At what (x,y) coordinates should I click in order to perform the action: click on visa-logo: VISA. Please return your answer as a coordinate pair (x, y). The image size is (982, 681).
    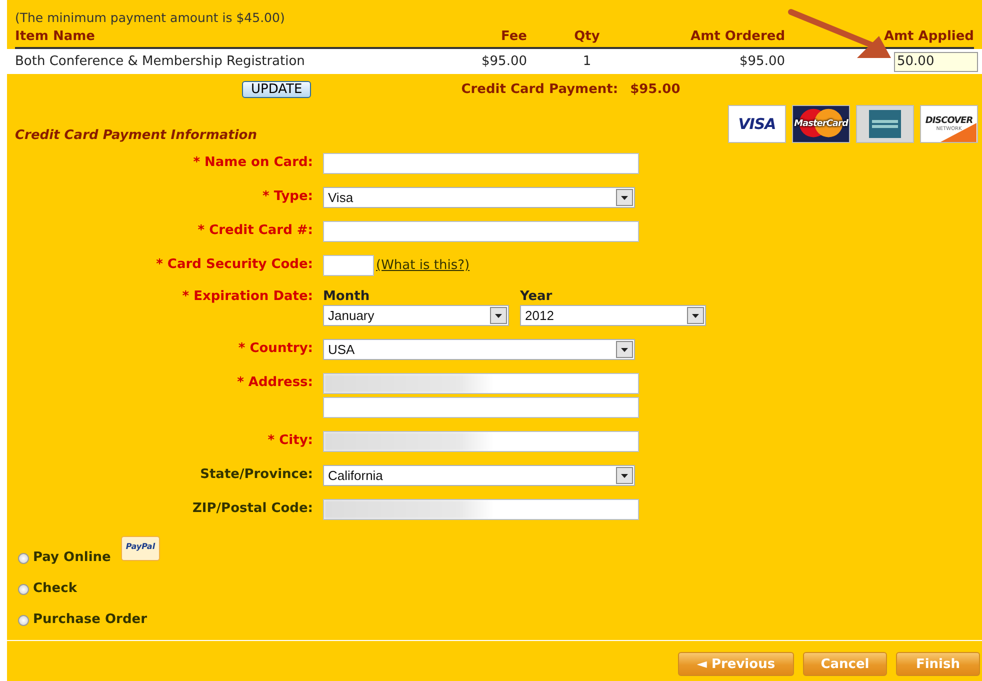
    Looking at the image, I should click on (757, 124).